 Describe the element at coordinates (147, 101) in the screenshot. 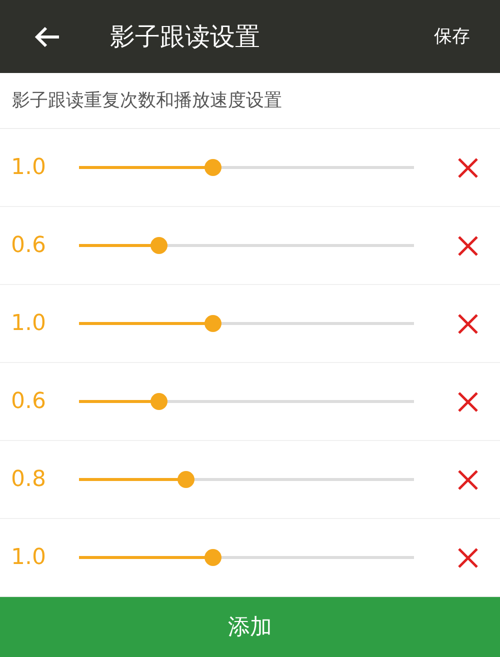

I see `section-description: 影子跟读重复次数和播放速度设置` at that location.